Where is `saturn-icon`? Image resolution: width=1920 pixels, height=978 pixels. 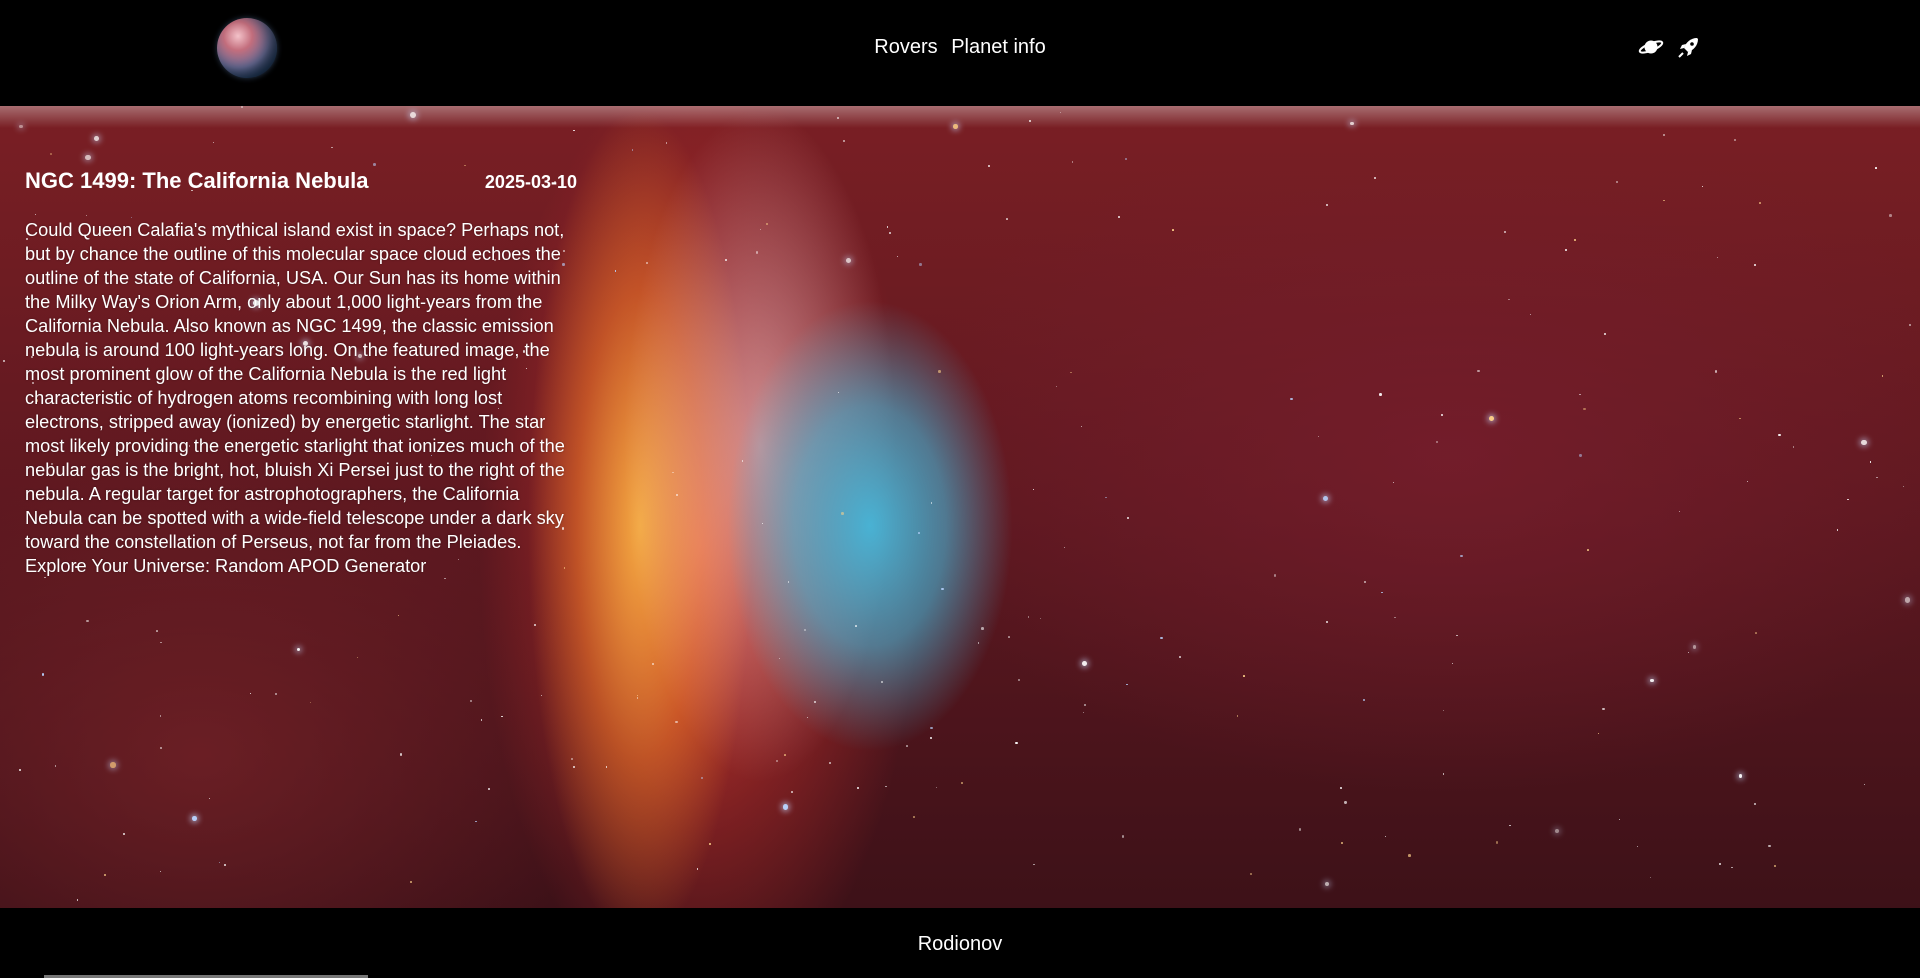 saturn-icon is located at coordinates (1651, 47).